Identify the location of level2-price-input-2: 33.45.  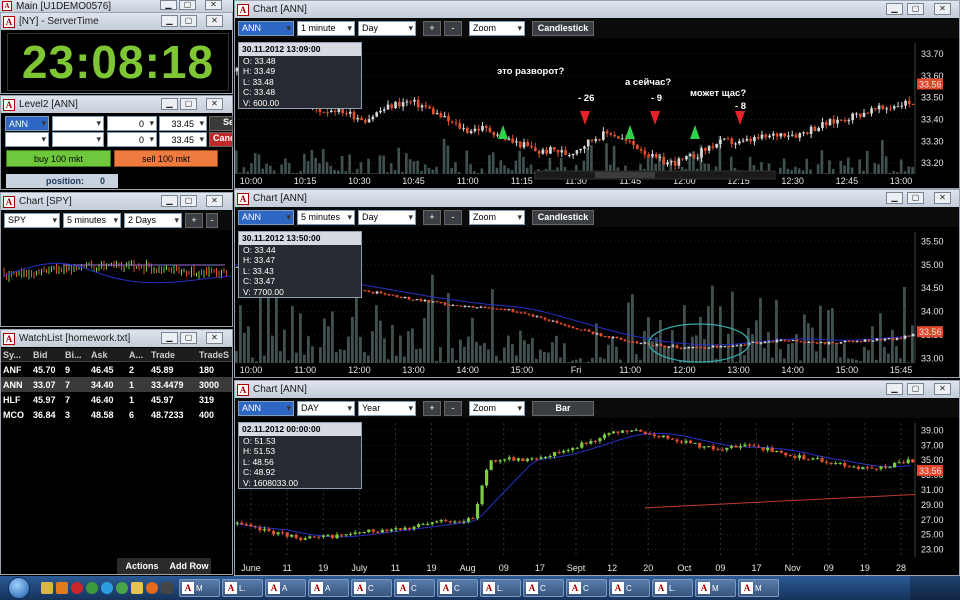
(183, 139).